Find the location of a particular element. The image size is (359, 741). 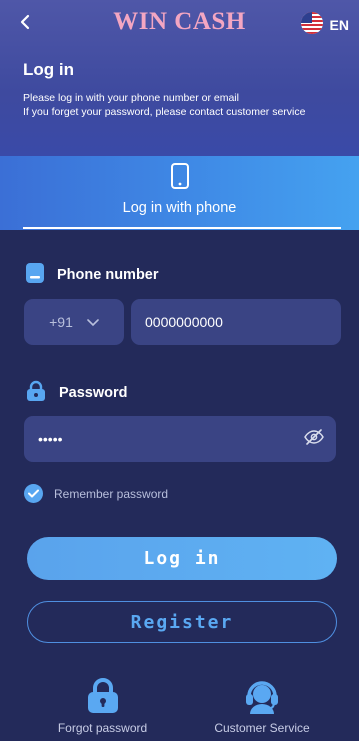

checkmark-icon is located at coordinates (33, 493).